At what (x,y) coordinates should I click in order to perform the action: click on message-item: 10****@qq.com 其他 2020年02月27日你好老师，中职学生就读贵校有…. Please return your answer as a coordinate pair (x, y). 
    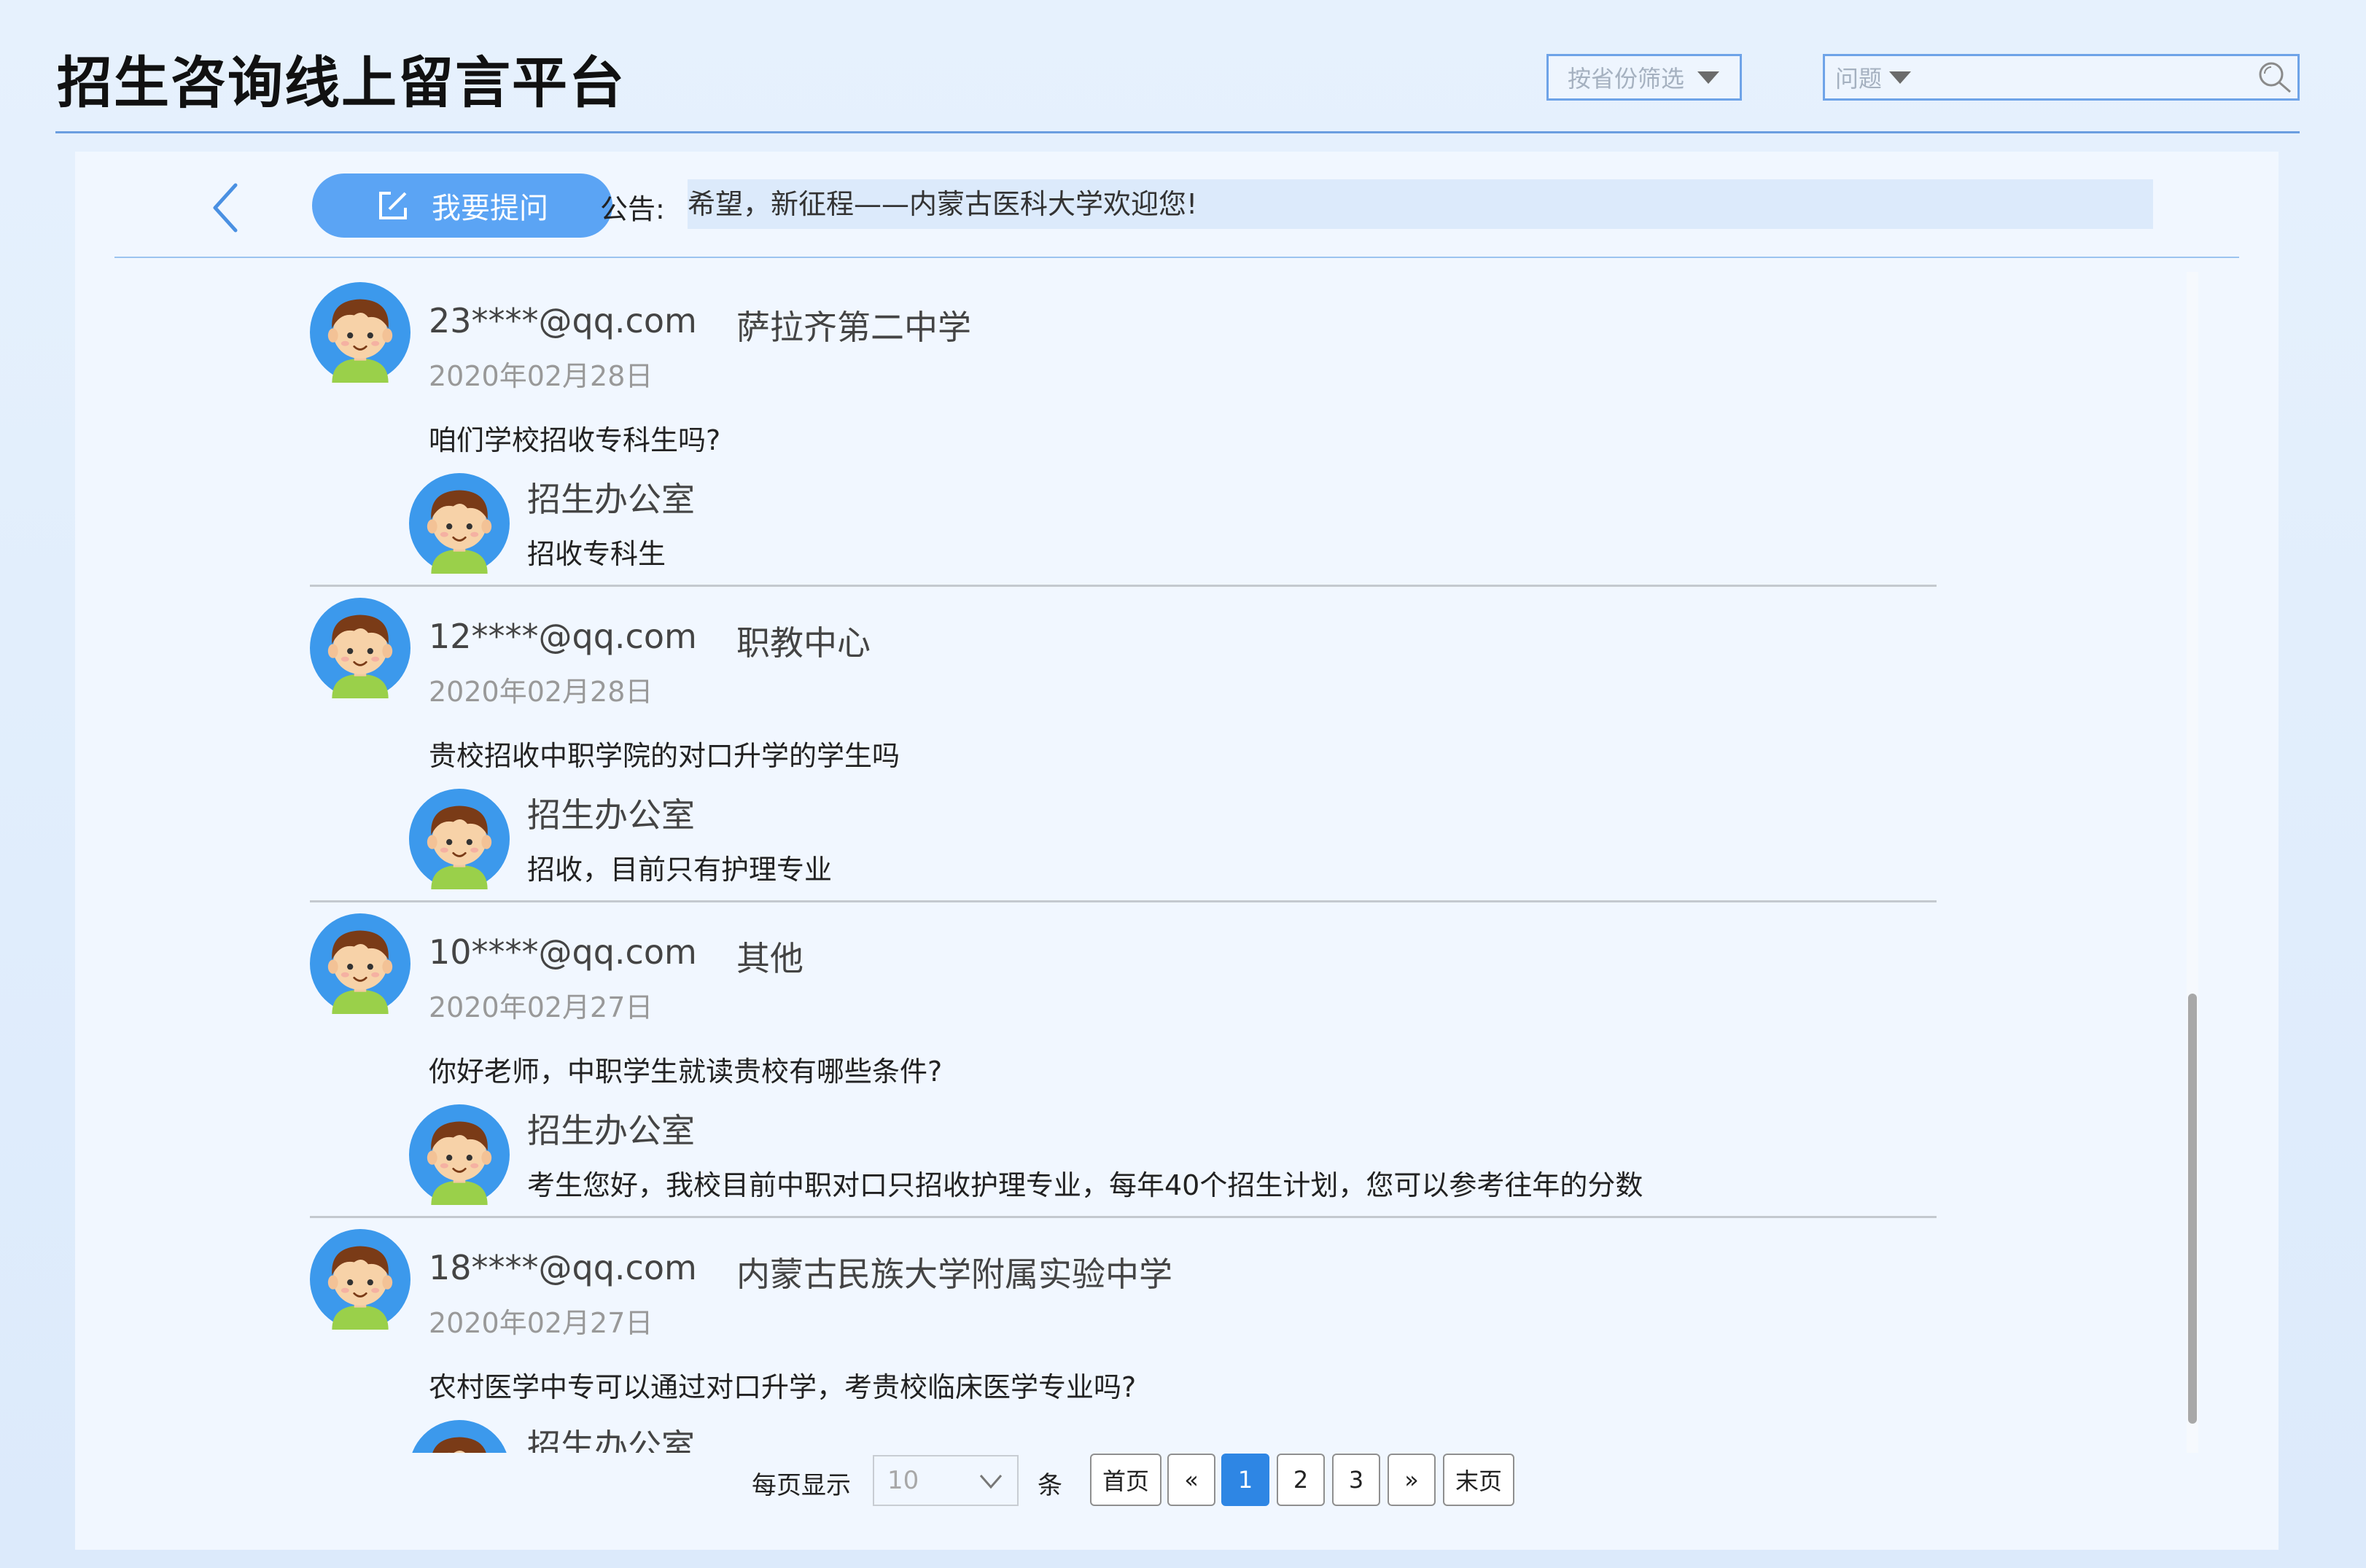
    Looking at the image, I should click on (1123, 1061).